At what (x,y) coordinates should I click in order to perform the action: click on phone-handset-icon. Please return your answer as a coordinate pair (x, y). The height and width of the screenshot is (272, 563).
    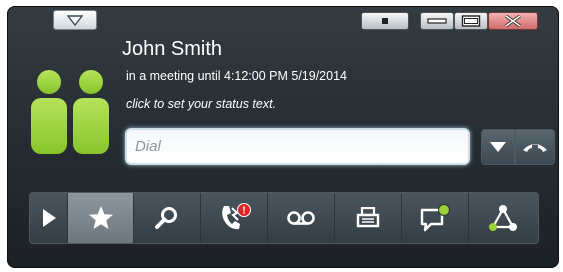
    Looking at the image, I should click on (535, 148).